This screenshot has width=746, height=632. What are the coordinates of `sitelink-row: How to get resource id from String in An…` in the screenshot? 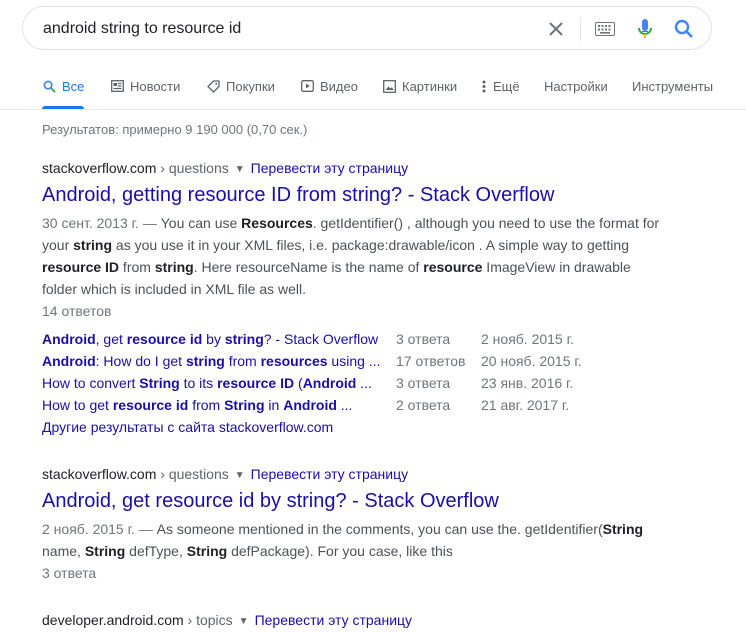 It's located at (352, 405).